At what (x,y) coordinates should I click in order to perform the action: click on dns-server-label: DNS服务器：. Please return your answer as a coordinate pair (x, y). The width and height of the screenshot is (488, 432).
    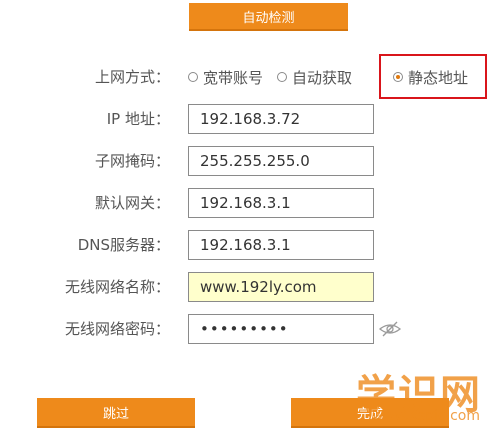
    Looking at the image, I should click on (123, 245).